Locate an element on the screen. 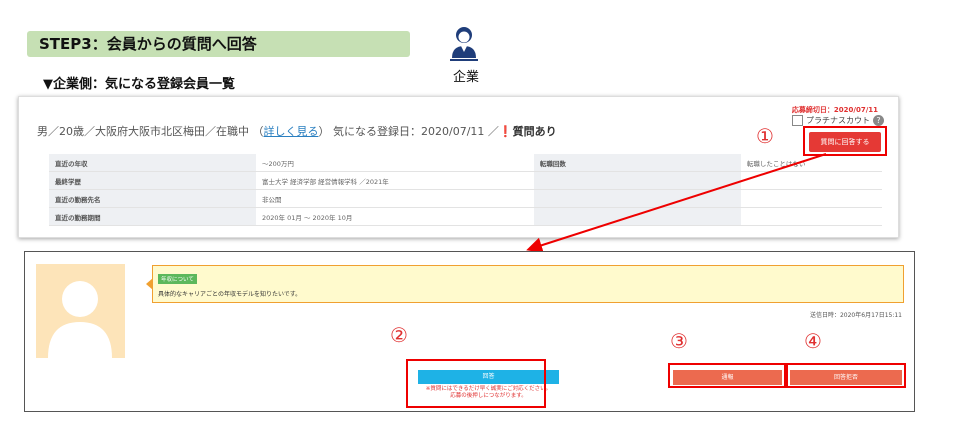 The height and width of the screenshot is (434, 959). sent-timestamp: 送信日時：2020年6月17日15:11 is located at coordinates (855, 315).